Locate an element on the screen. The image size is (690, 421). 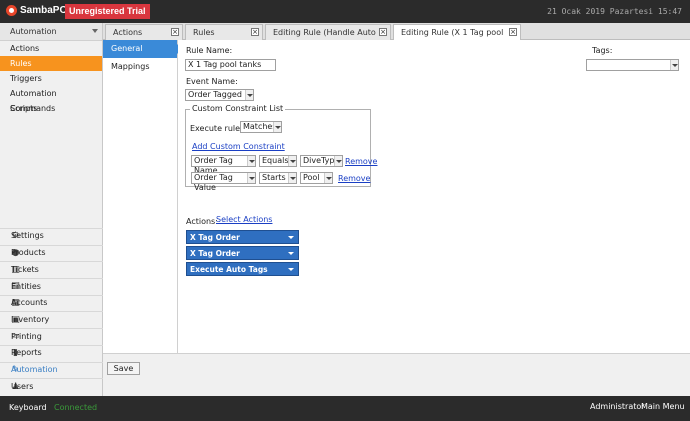
subnav-general-settings: General Settings is located at coordinates (142, 55).